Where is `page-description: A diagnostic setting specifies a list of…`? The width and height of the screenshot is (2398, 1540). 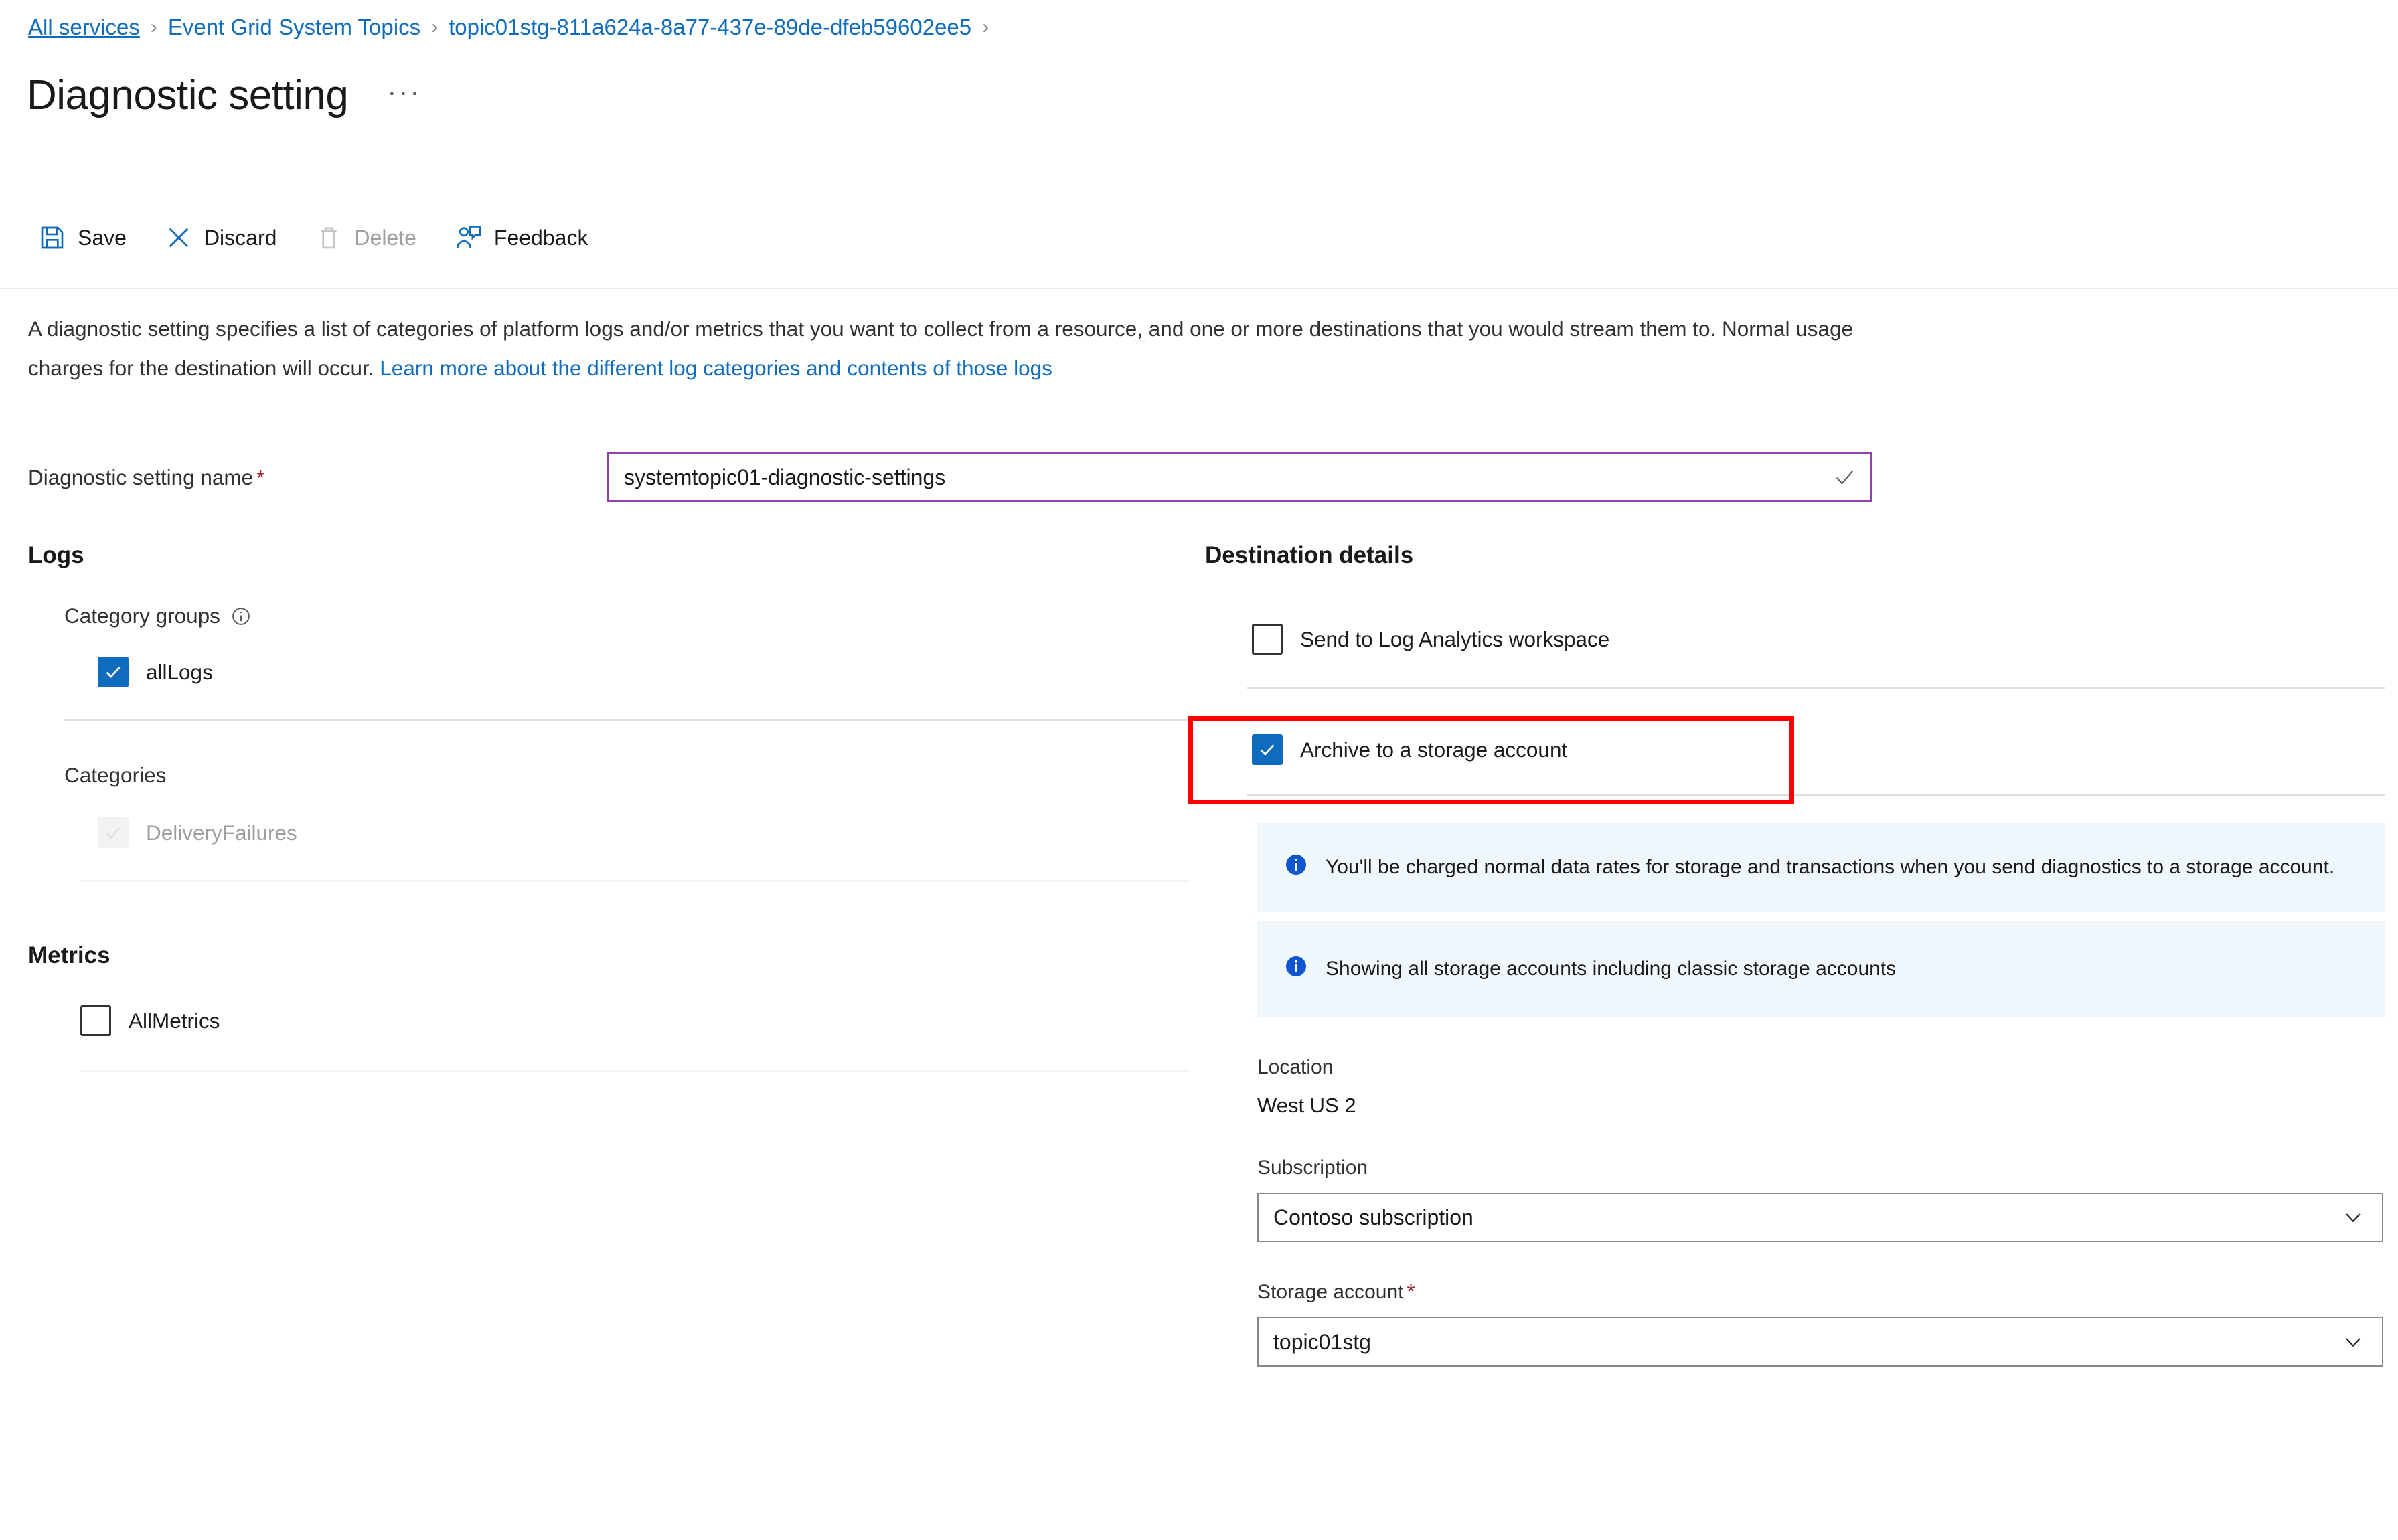 page-description: A diagnostic setting specifies a list of… is located at coordinates (962, 348).